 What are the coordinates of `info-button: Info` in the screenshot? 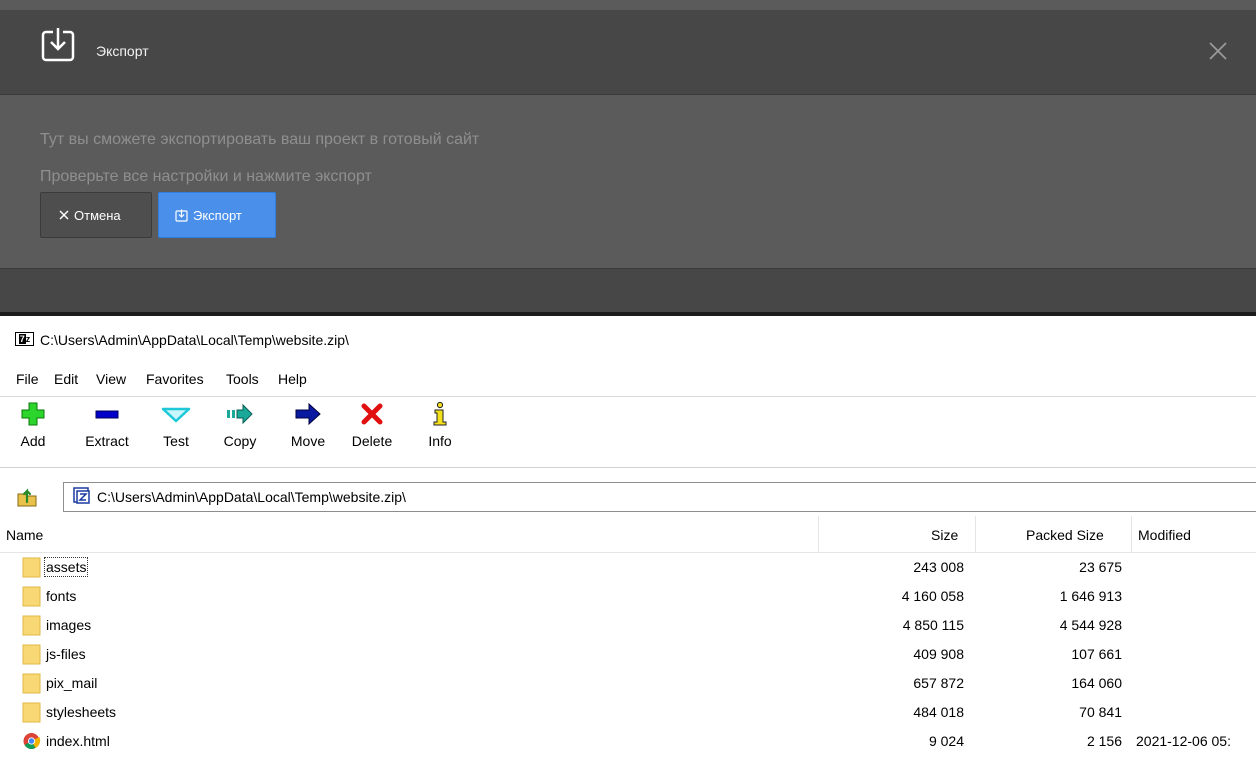 It's located at (440, 433).